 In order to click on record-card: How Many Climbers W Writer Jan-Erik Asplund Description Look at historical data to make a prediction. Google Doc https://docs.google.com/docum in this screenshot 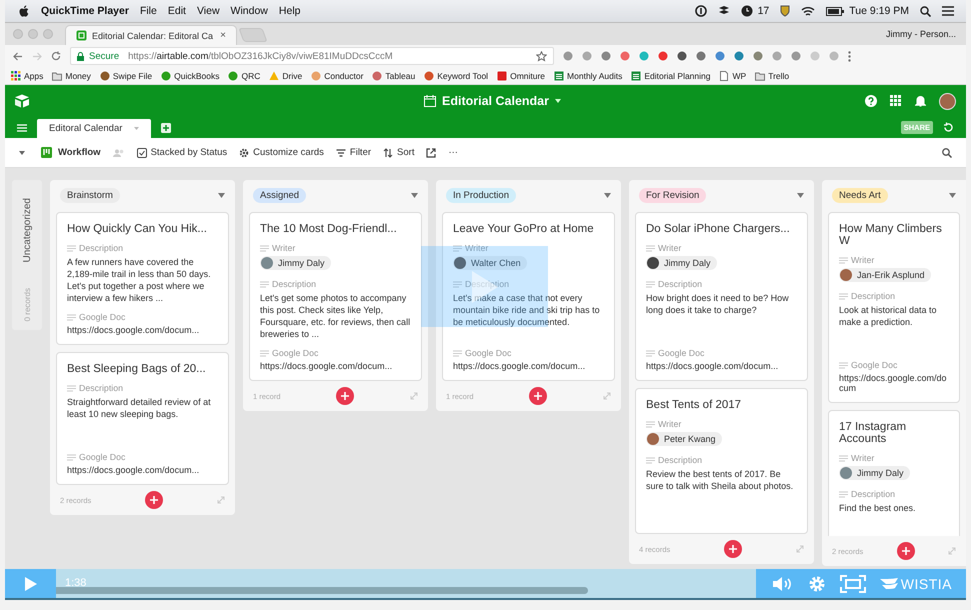, I will do `click(894, 307)`.